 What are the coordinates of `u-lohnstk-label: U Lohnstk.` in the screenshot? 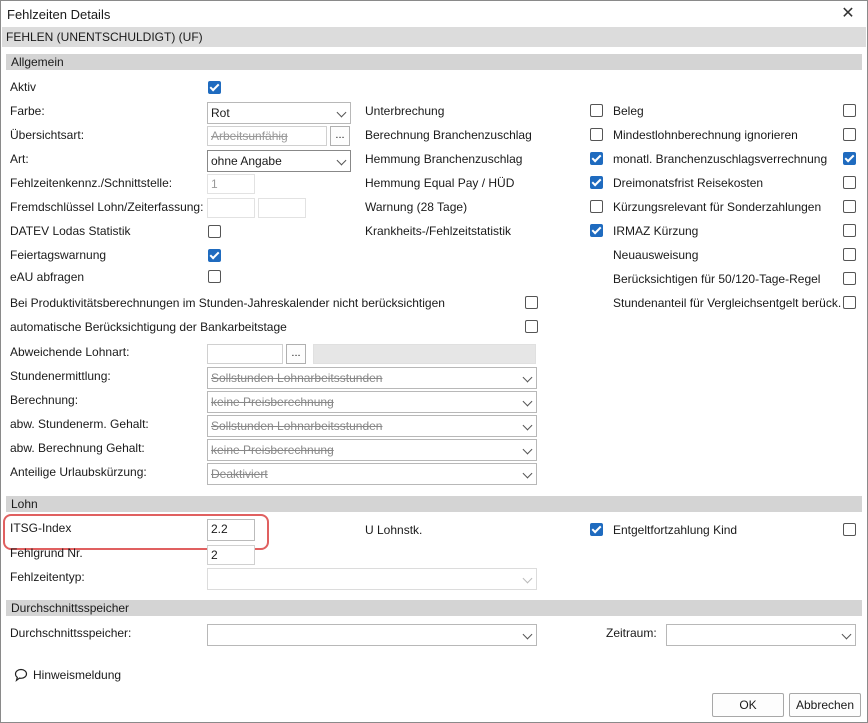 It's located at (394, 530).